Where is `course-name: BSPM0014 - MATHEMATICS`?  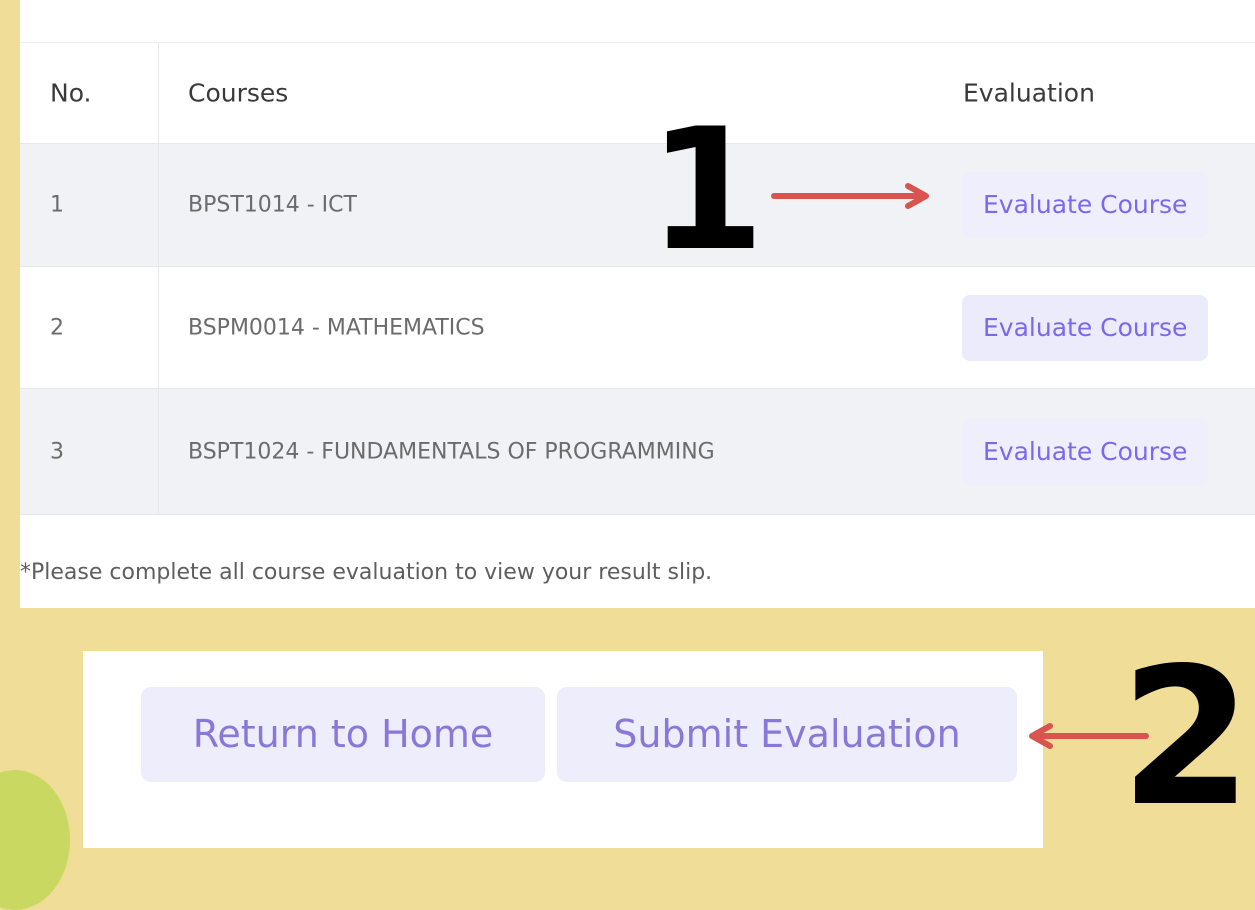
course-name: BSPM0014 - MATHEMATICS is located at coordinates (336, 327).